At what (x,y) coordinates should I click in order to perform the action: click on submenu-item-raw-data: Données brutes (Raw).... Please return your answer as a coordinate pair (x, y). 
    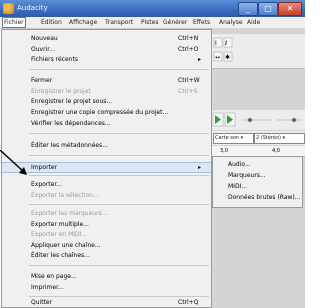
    Looking at the image, I should click on (264, 198).